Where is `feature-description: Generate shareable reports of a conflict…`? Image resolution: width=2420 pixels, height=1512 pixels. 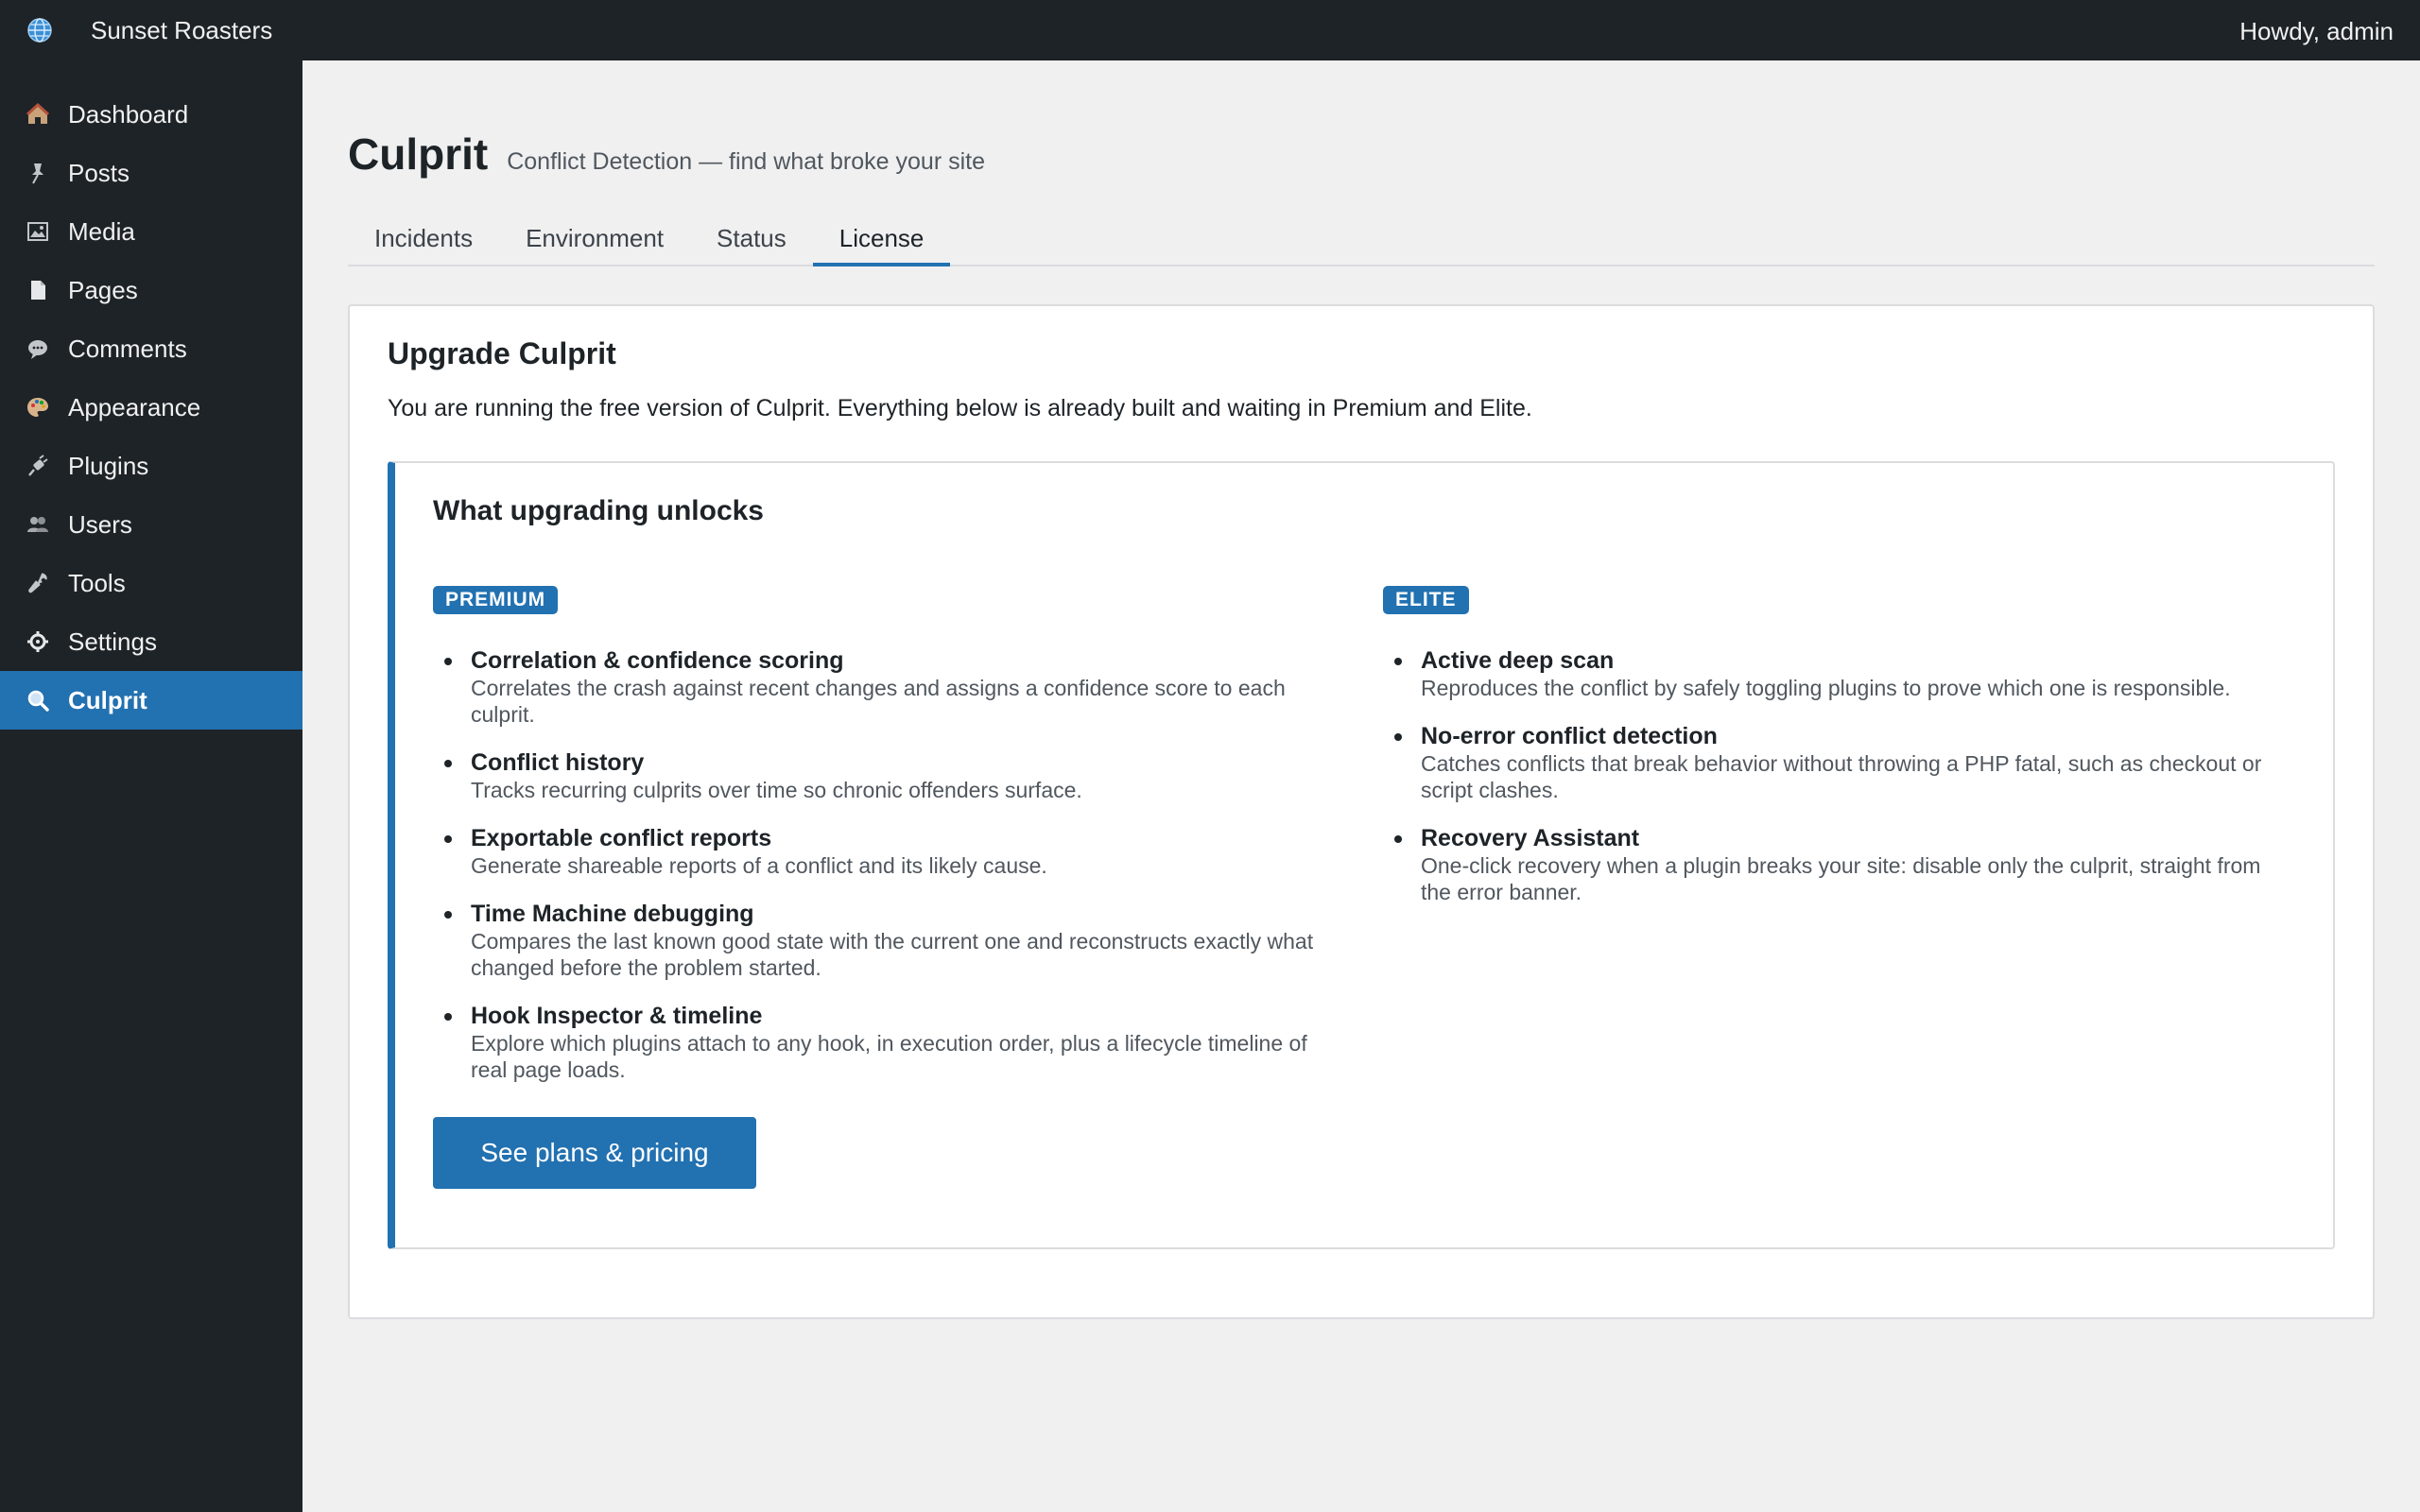 feature-description: Generate shareable reports of a conflict… is located at coordinates (759, 865).